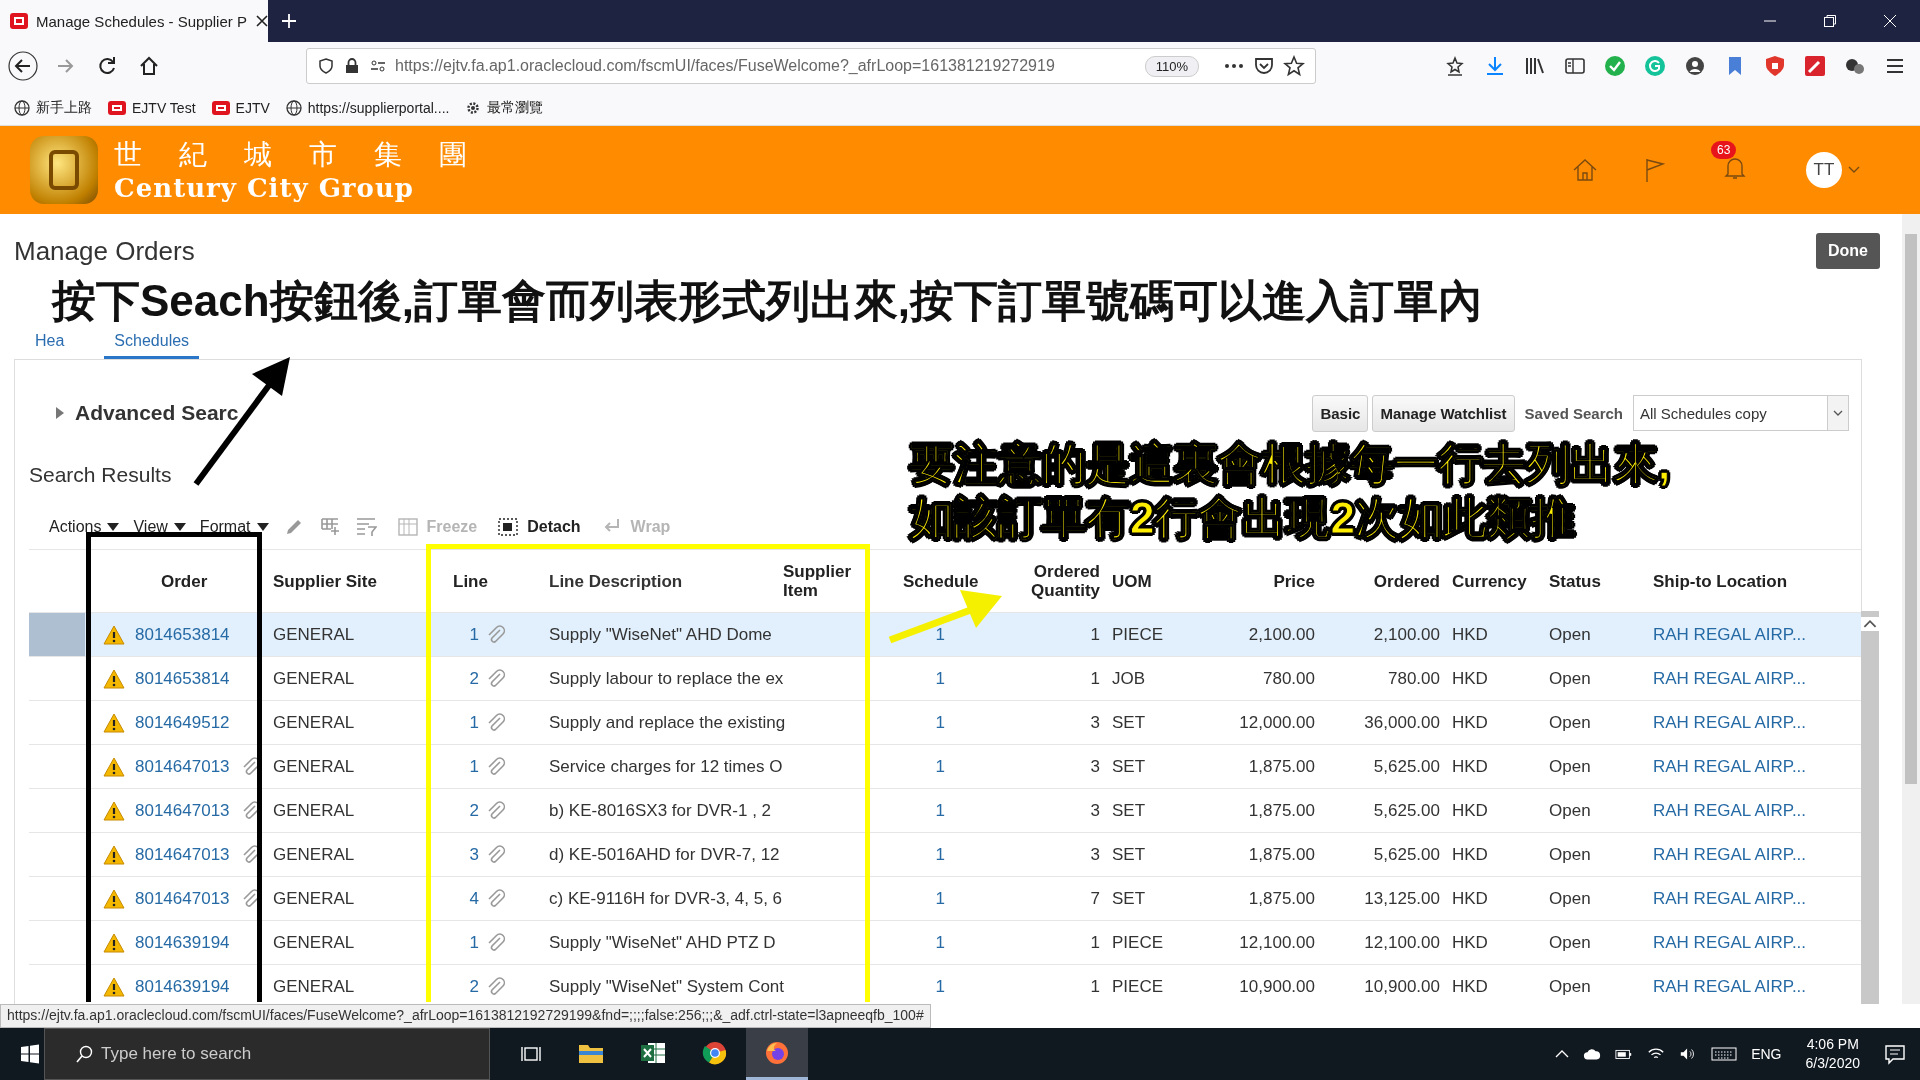 The width and height of the screenshot is (1920, 1080). I want to click on table-cell-text: 36,000.00, so click(1402, 722).